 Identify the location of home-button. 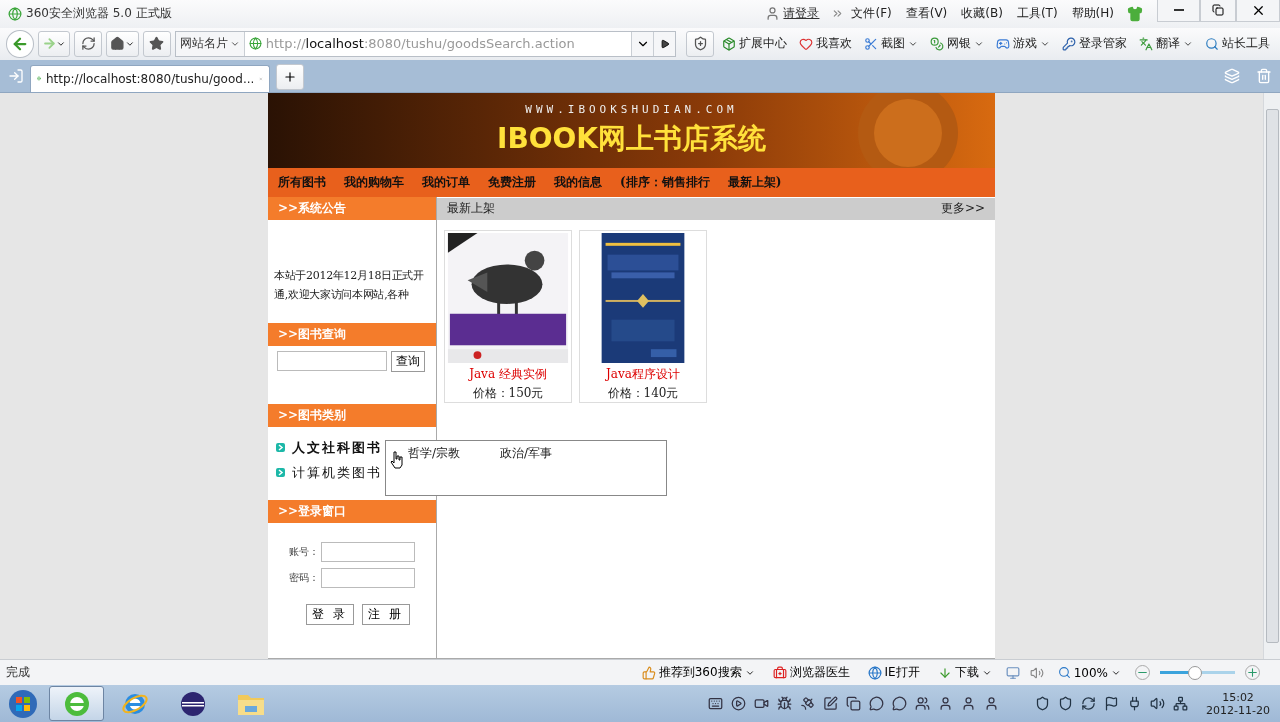
(122, 43).